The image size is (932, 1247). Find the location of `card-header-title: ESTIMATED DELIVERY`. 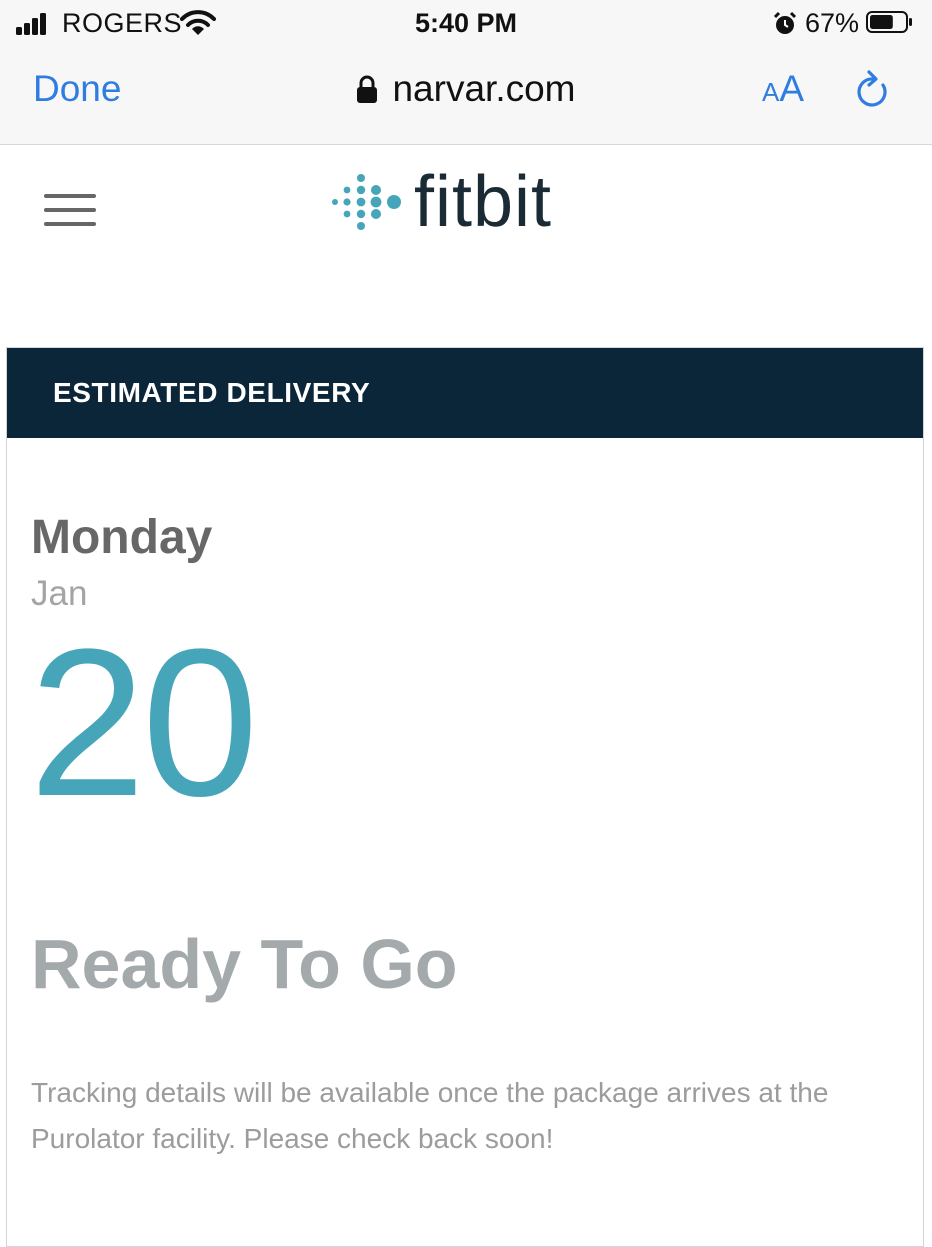

card-header-title: ESTIMATED DELIVERY is located at coordinates (212, 392).